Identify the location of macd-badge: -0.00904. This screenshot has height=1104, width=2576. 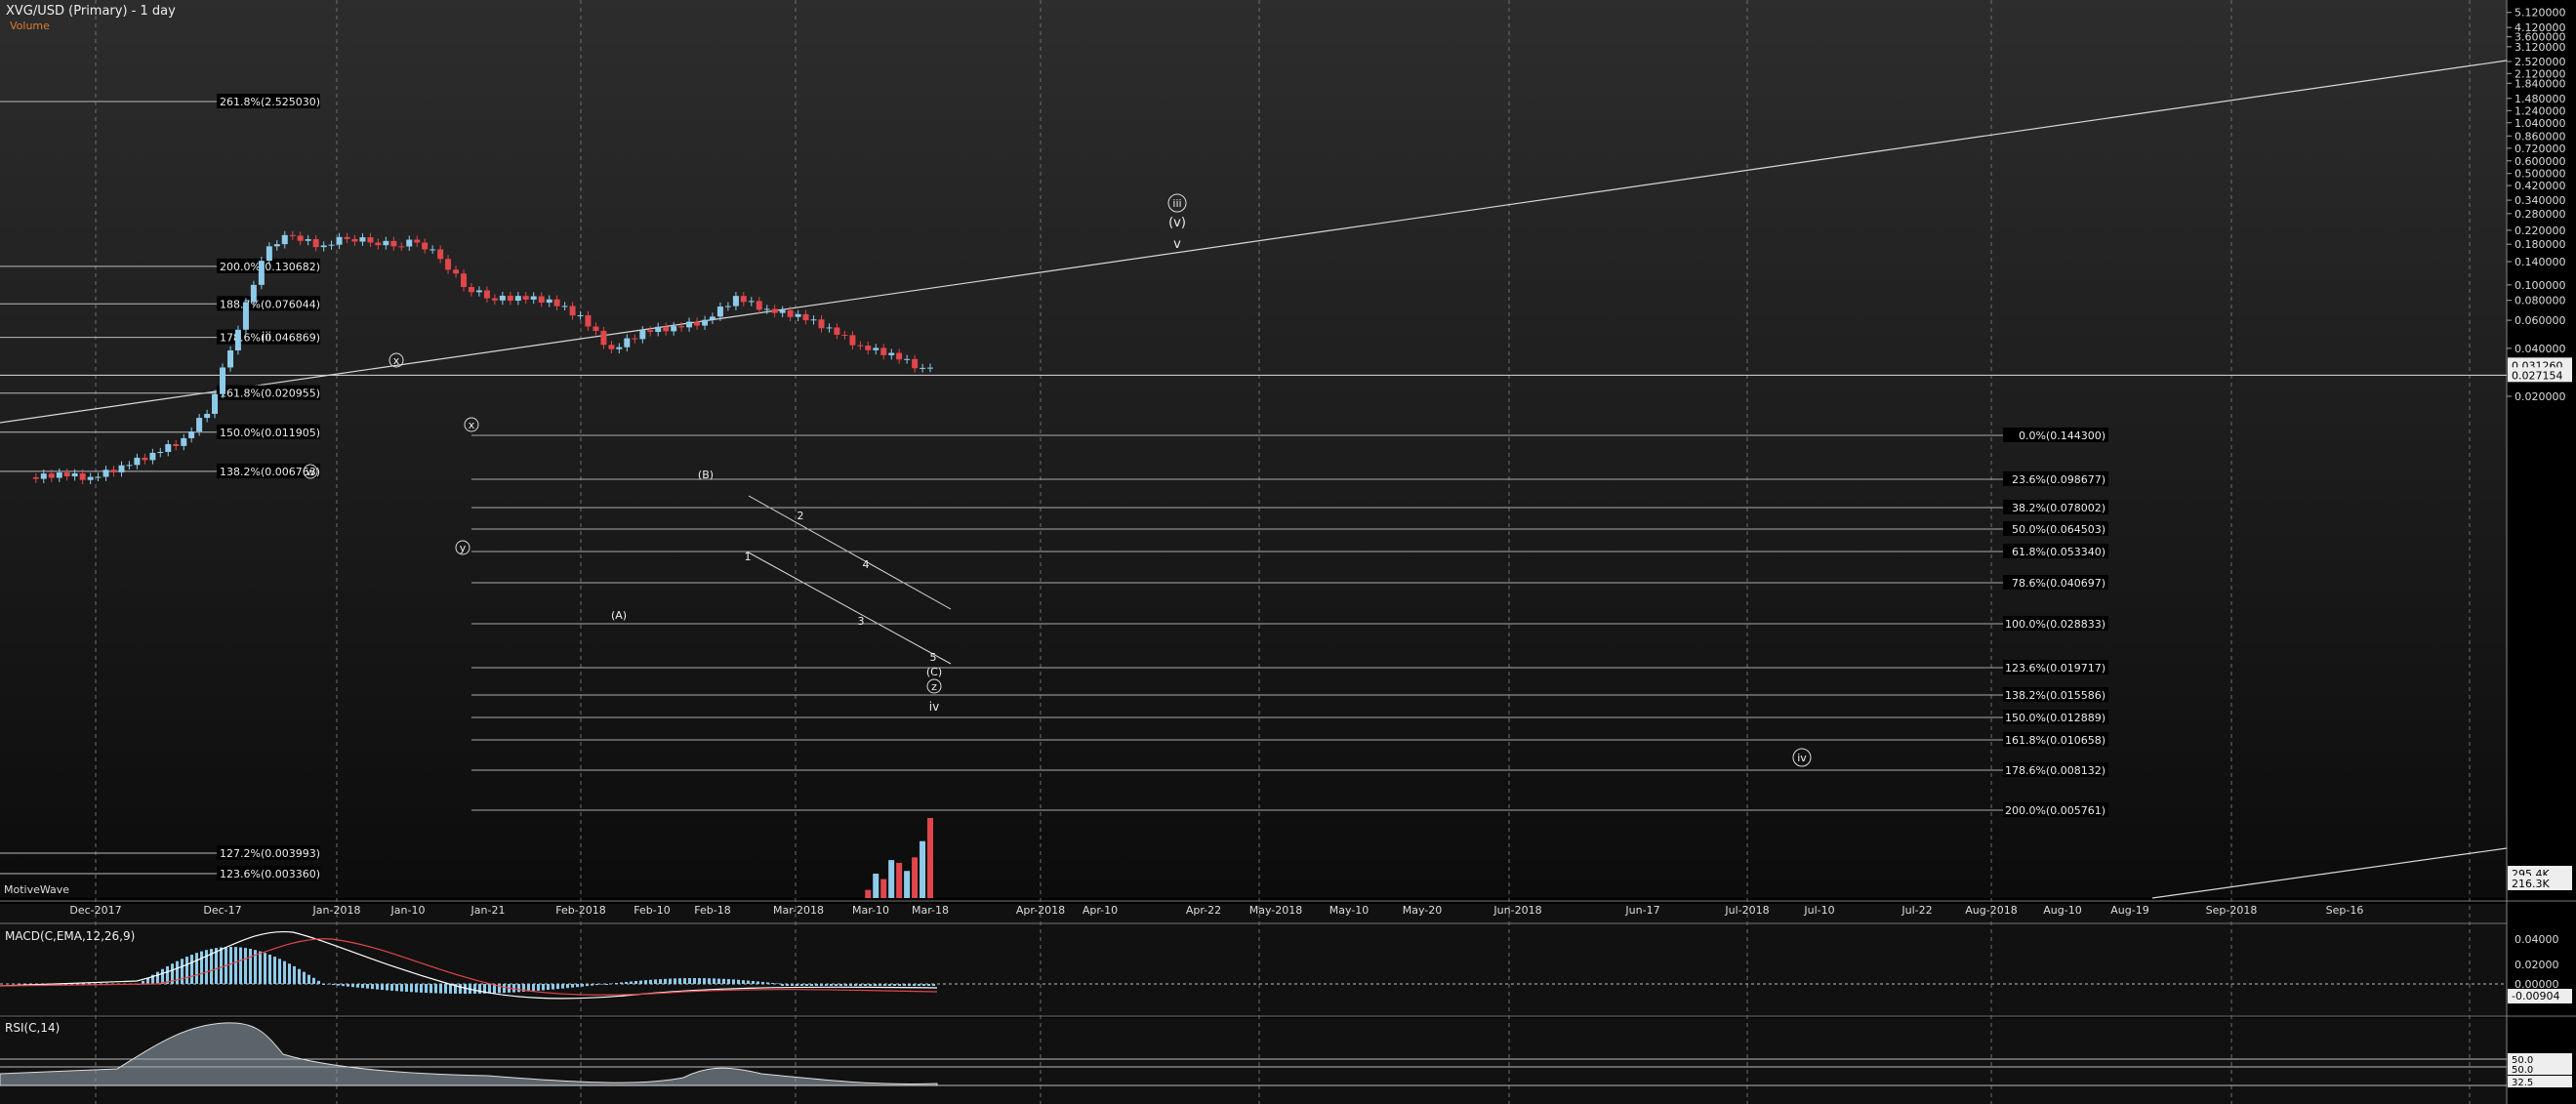
(2535, 996).